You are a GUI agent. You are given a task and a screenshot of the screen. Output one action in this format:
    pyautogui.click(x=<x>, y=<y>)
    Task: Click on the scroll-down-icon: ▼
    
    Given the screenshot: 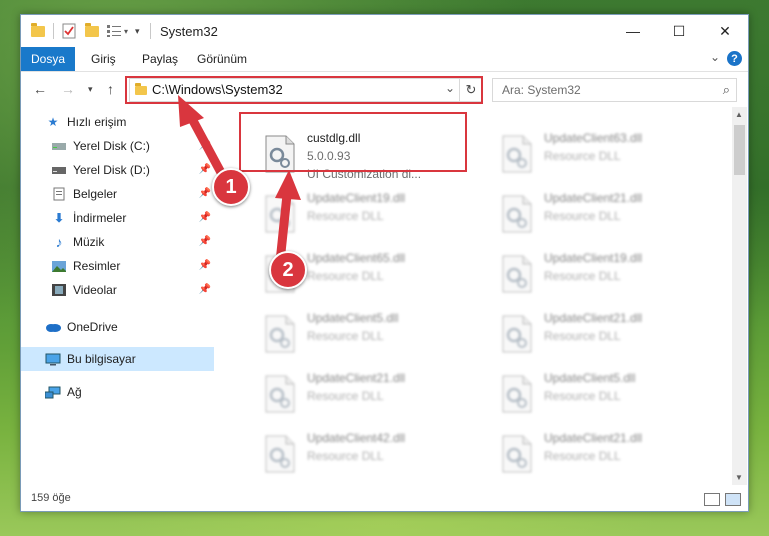 What is the action you would take?
    pyautogui.click(x=739, y=477)
    